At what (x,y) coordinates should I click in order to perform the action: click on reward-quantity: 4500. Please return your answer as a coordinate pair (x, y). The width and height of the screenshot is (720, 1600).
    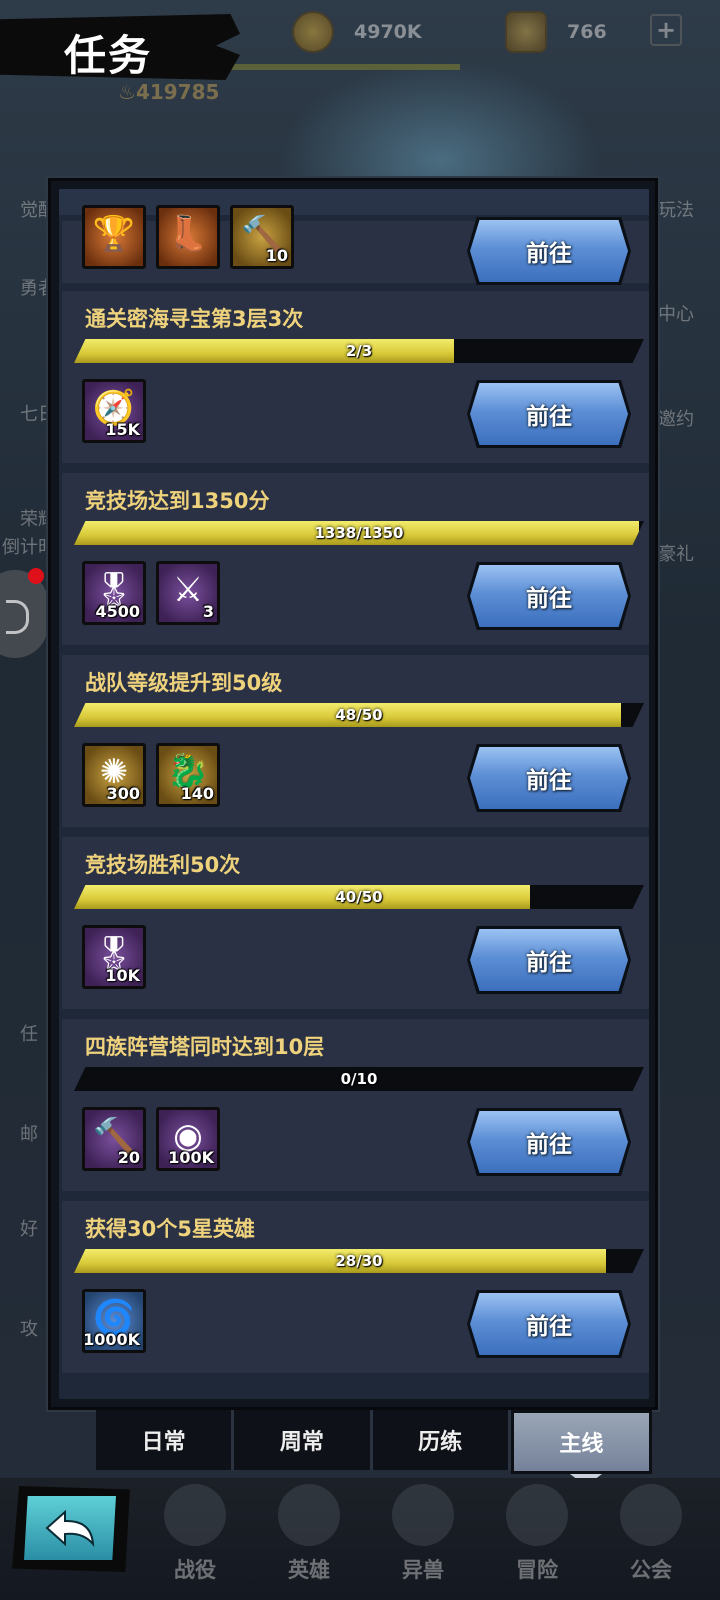
    Looking at the image, I should click on (117, 611).